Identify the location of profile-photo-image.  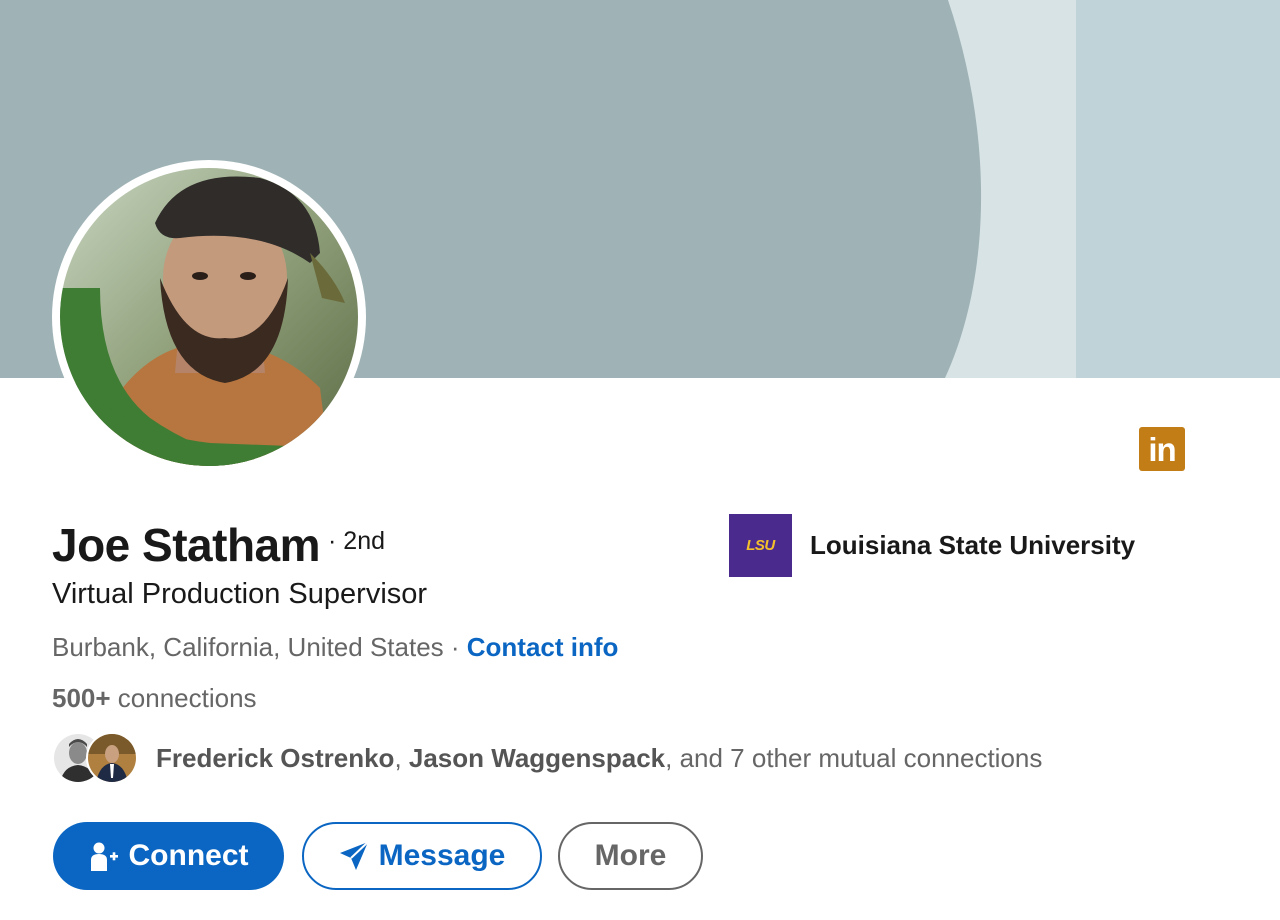
(209, 317).